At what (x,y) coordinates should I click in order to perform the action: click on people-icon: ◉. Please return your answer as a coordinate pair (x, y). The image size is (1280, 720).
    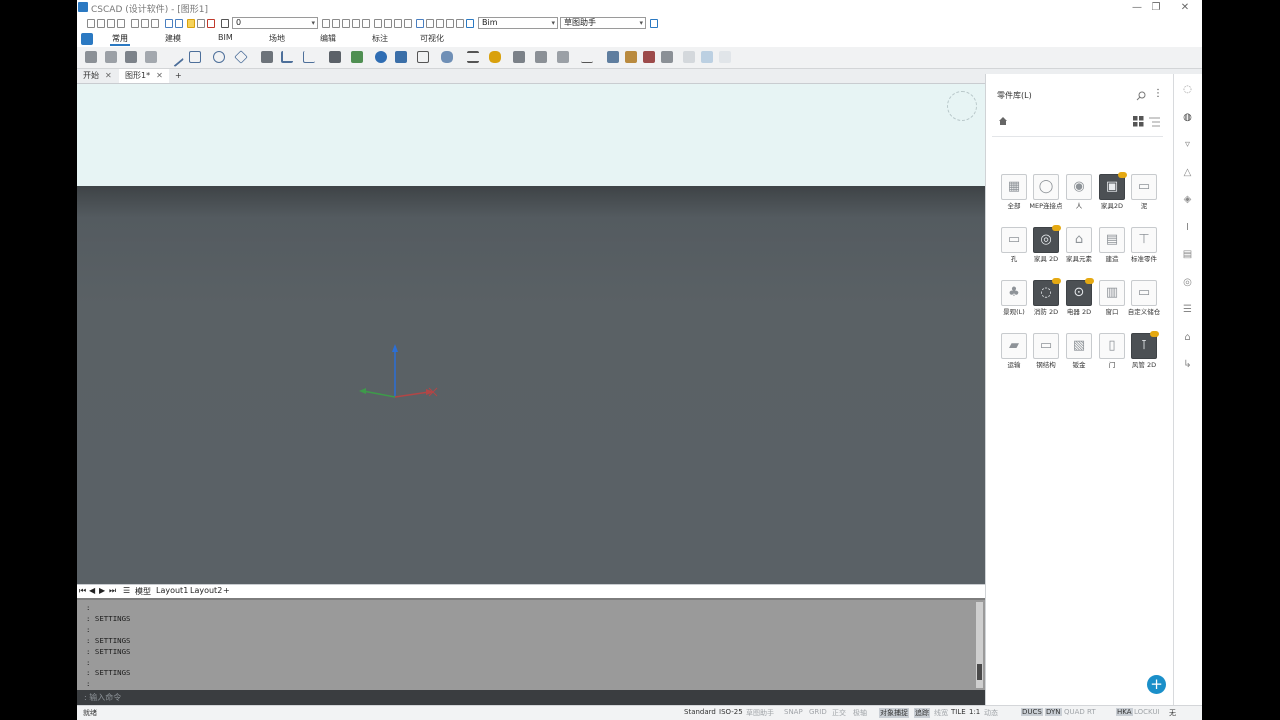
    Looking at the image, I should click on (1079, 186).